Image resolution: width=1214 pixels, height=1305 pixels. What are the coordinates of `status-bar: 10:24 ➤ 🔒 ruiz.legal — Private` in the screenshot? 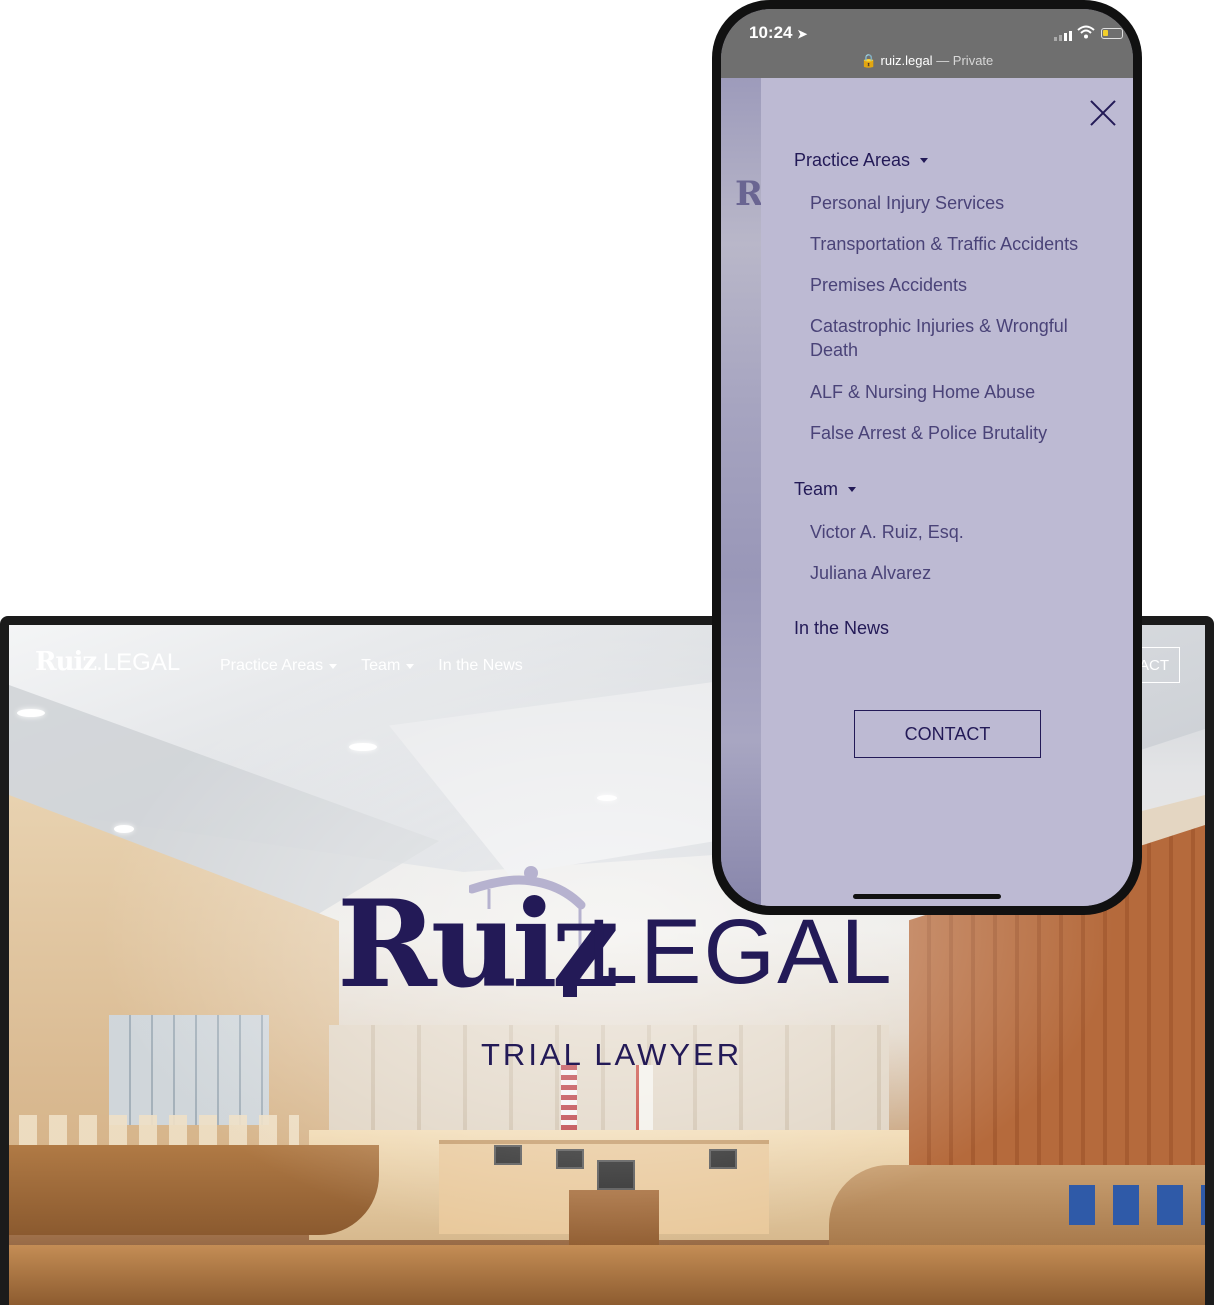 It's located at (927, 43).